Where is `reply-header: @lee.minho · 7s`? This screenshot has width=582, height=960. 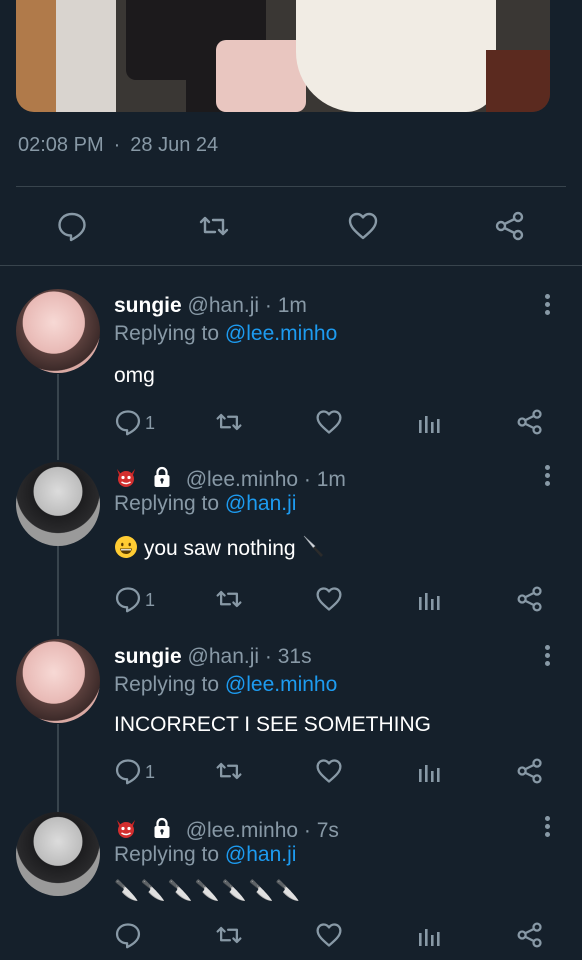
reply-header: @lee.minho · 7s is located at coordinates (226, 829).